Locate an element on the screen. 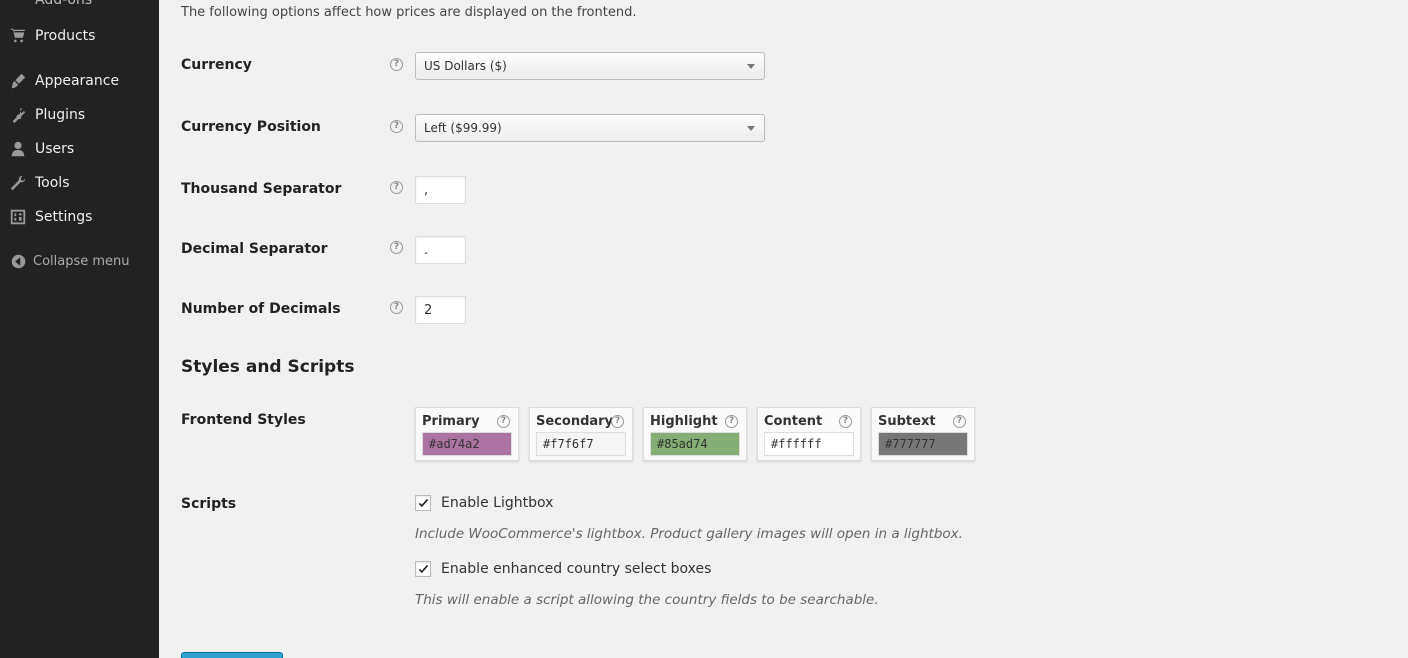 The image size is (1408, 658). enable-lightbox-checkbox is located at coordinates (423, 503).